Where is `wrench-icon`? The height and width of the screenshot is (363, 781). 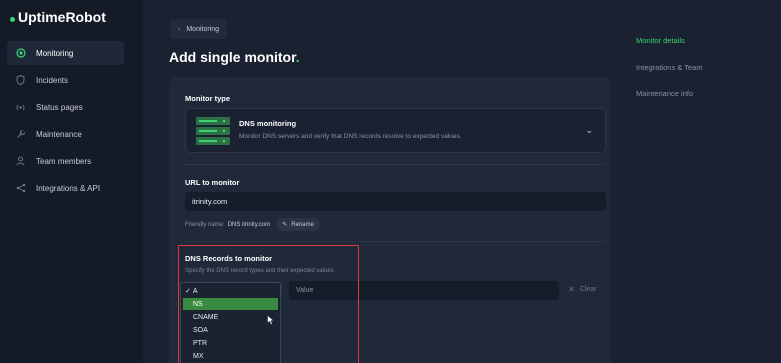
wrench-icon is located at coordinates (20, 134).